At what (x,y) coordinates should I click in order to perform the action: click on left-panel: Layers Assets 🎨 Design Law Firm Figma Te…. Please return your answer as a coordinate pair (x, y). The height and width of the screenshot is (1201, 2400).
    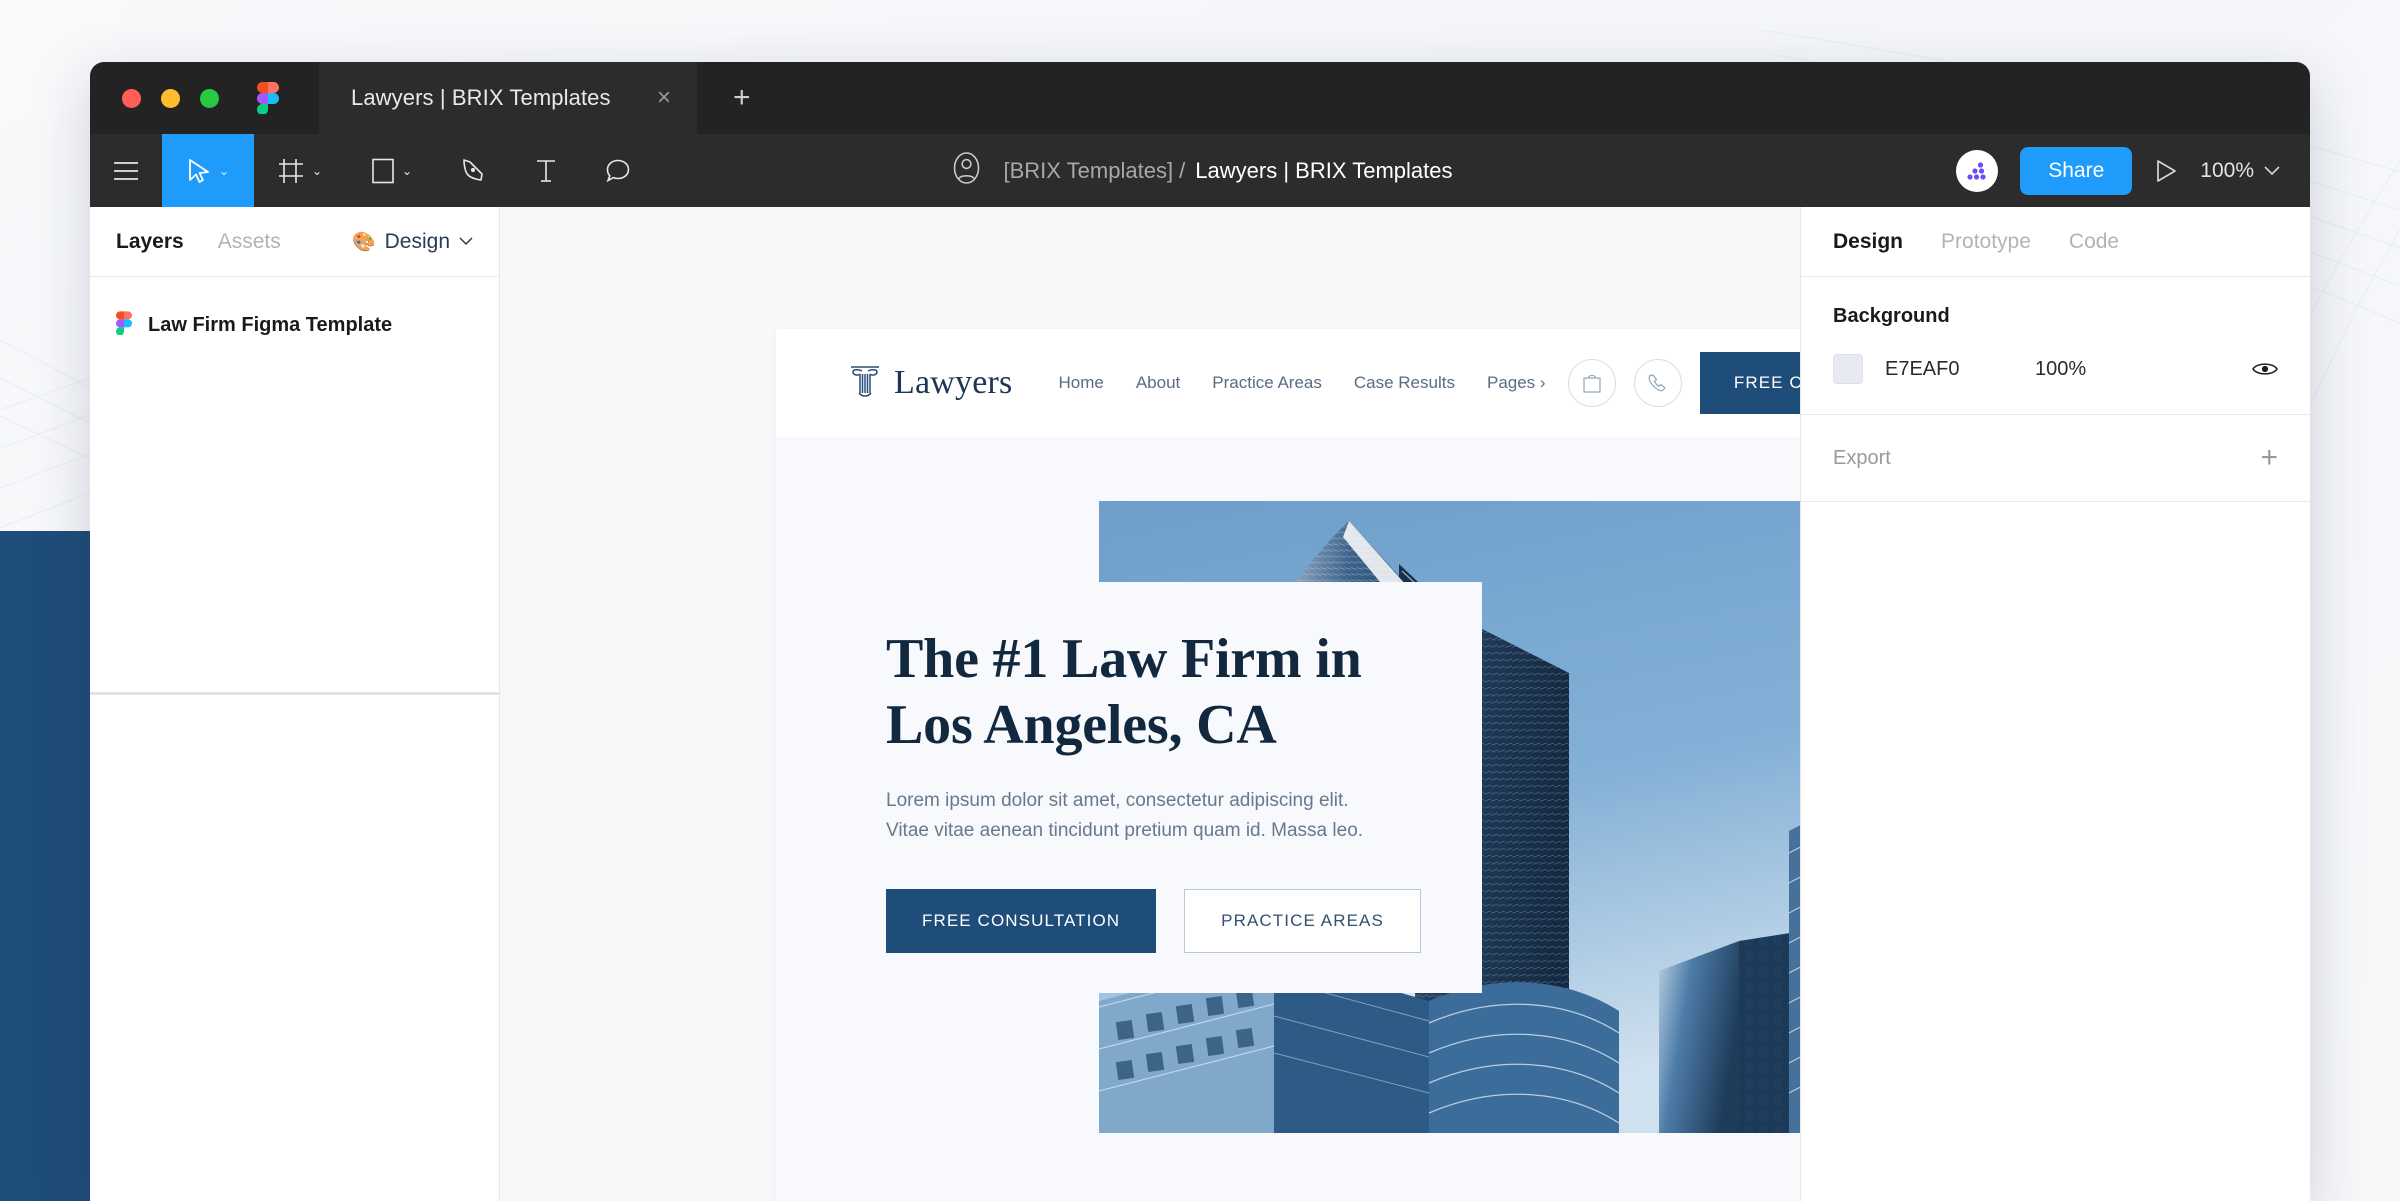
    Looking at the image, I should click on (295, 704).